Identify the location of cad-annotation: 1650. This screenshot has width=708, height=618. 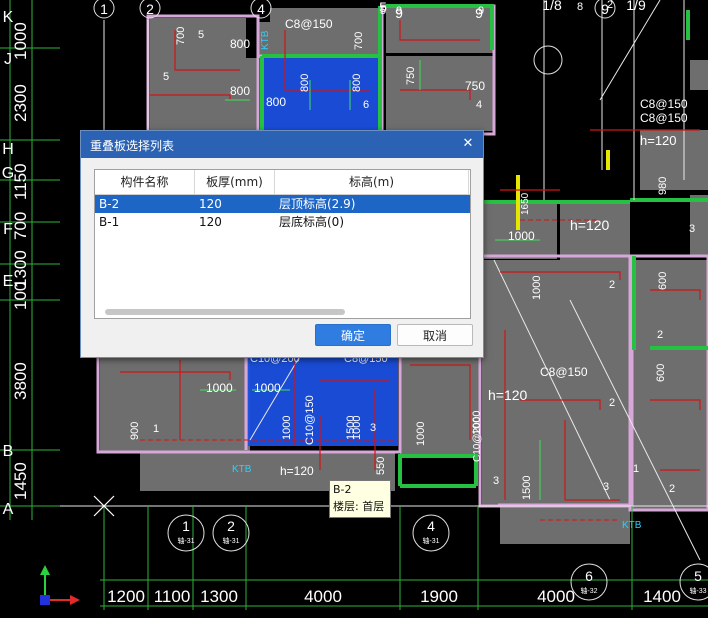
(525, 203).